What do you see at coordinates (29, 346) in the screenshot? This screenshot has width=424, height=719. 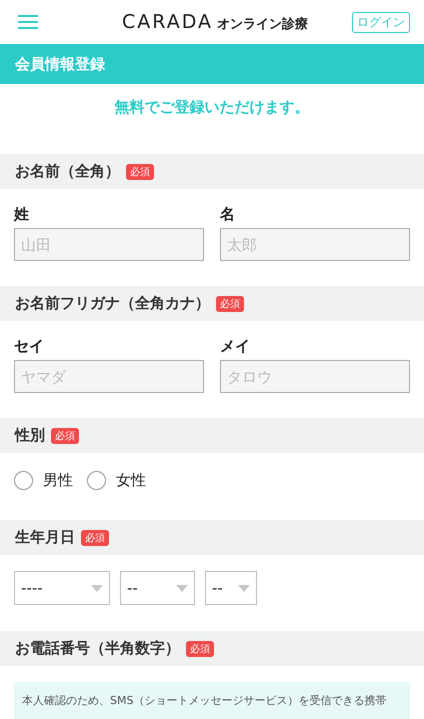 I see `field-label: セイ` at bounding box center [29, 346].